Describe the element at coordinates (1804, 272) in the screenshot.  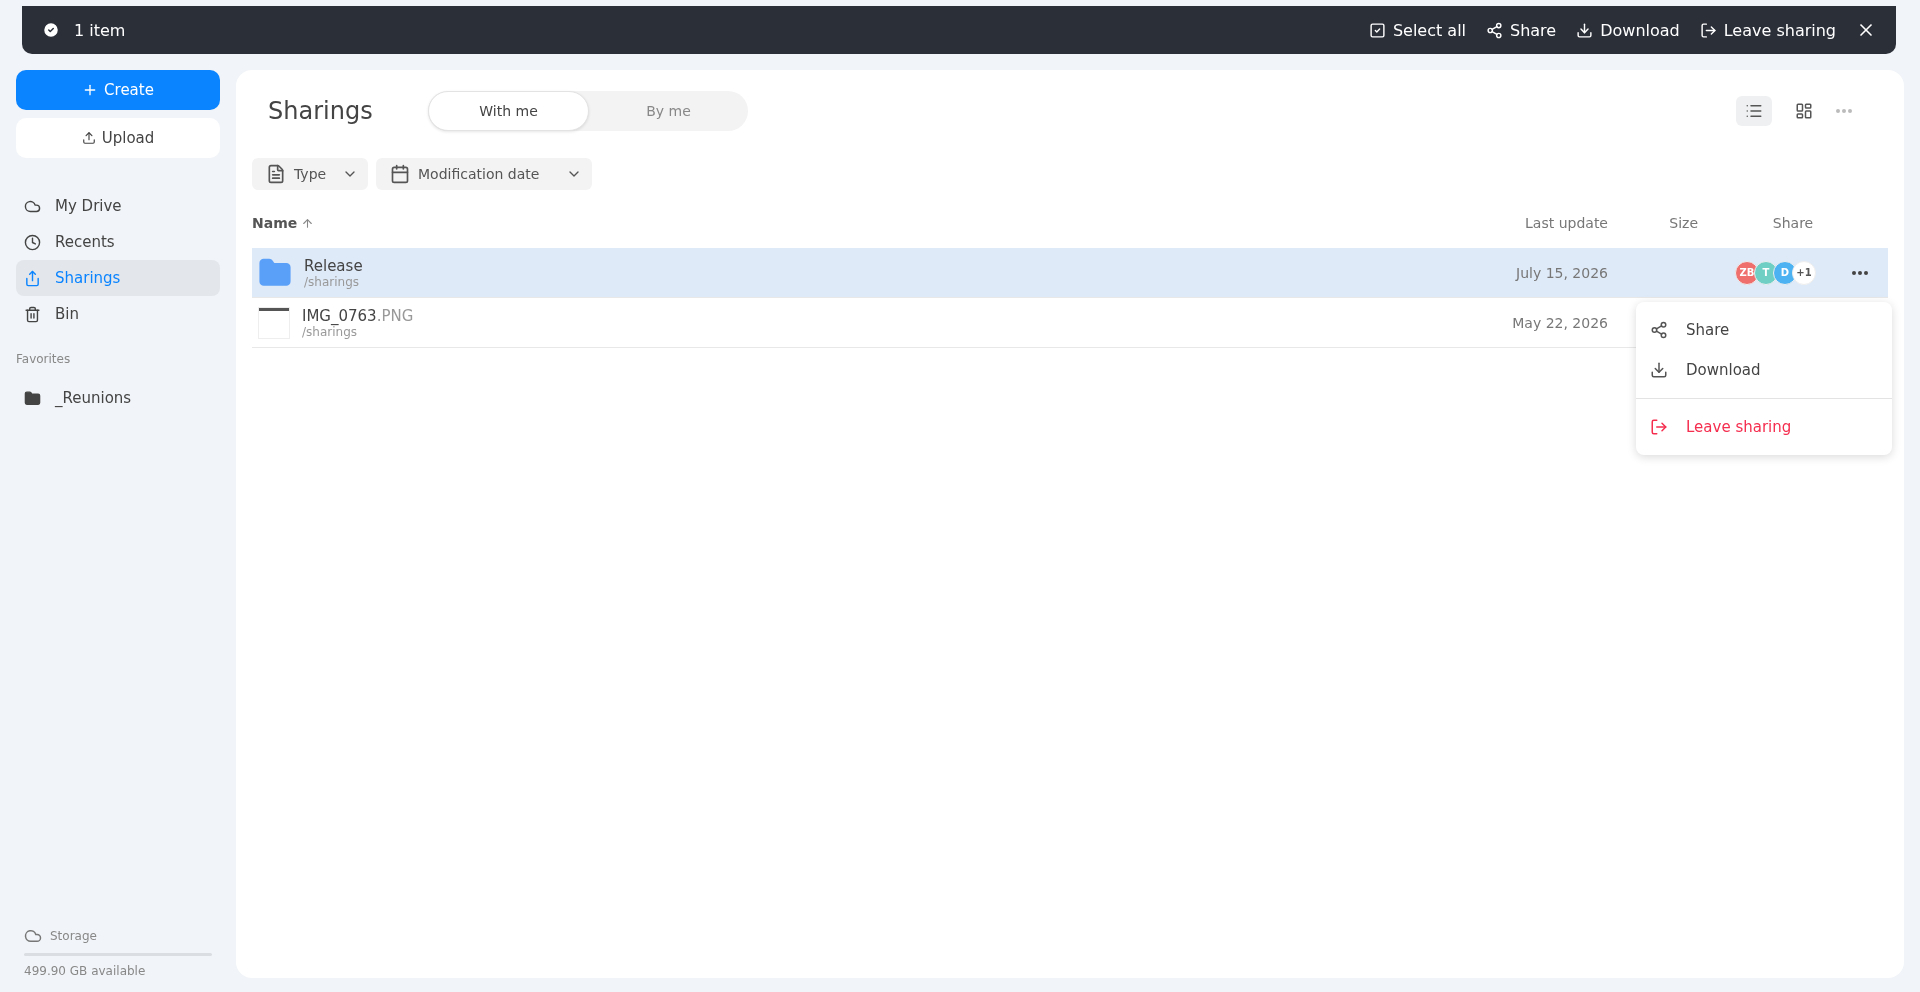
I see `avatar: +1` at that location.